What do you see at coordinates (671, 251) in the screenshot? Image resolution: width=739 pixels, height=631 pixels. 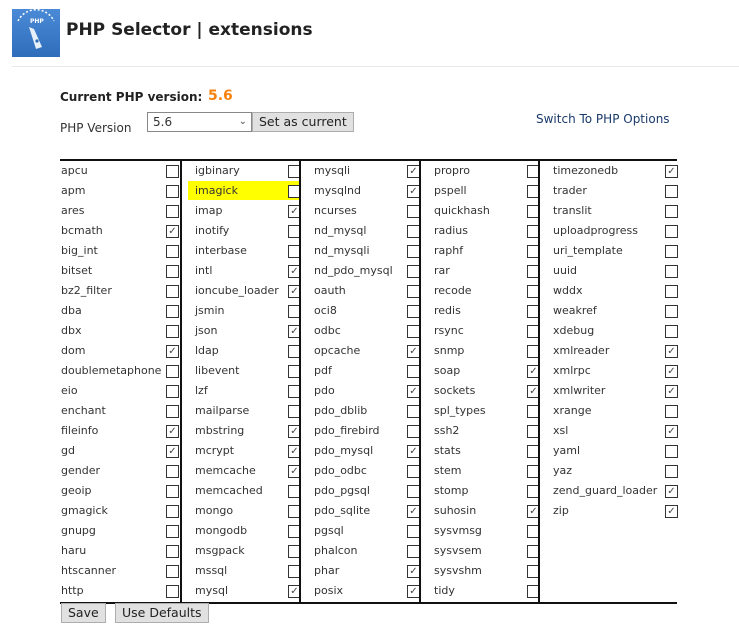 I see `extension-checkbox-uri_template` at bounding box center [671, 251].